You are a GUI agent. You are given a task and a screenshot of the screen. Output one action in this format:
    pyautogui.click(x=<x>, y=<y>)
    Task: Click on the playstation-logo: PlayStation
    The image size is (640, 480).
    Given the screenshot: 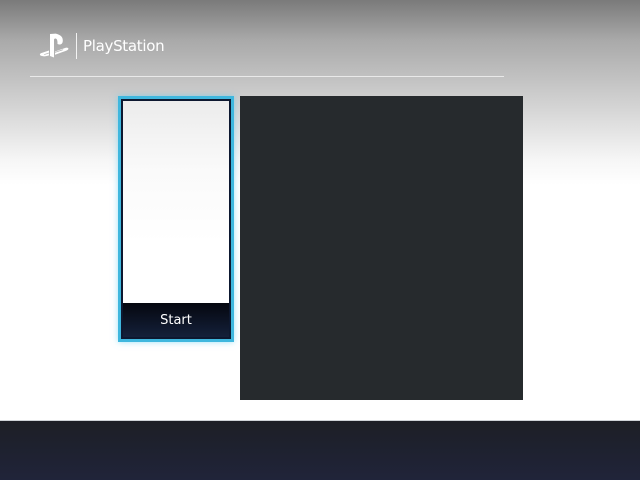 What is the action you would take?
    pyautogui.click(x=101, y=46)
    